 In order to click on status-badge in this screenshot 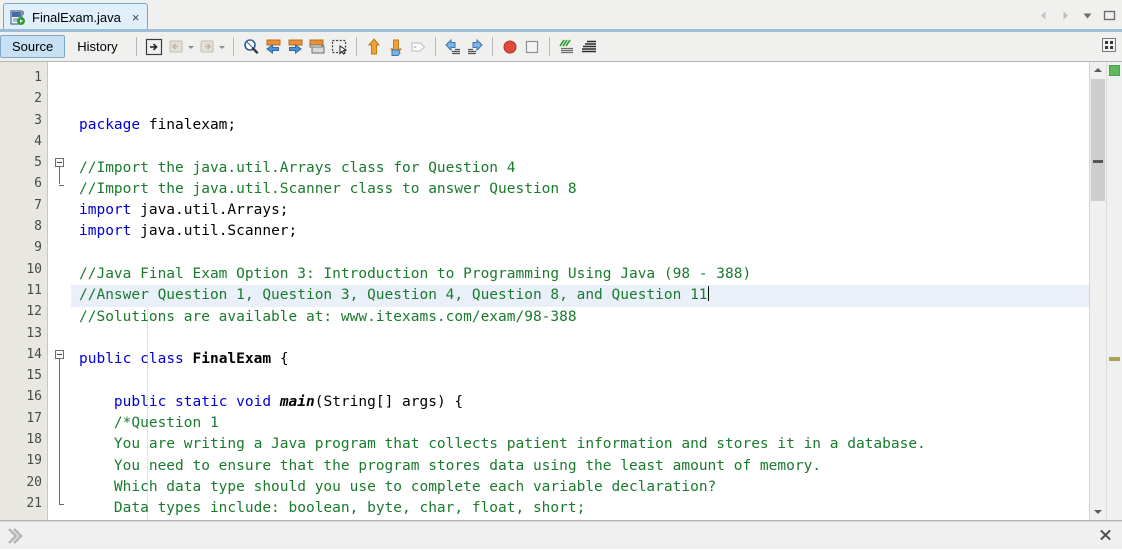, I will do `click(1114, 70)`.